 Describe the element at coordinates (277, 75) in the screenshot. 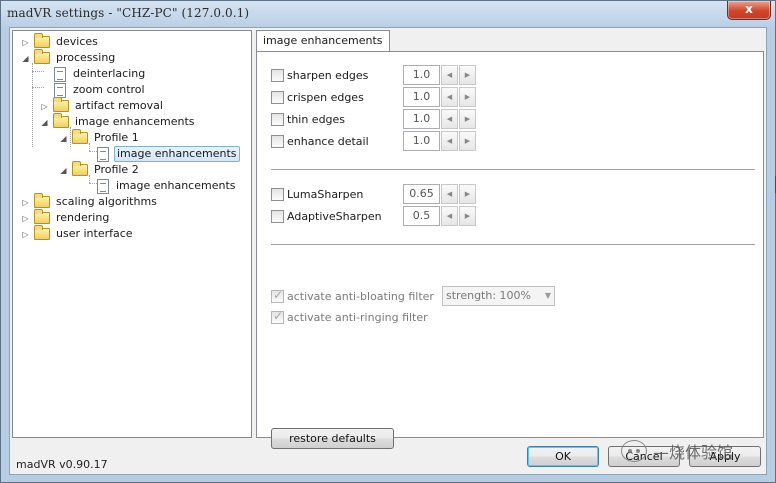

I see `sharpen-edges-checkbox` at that location.